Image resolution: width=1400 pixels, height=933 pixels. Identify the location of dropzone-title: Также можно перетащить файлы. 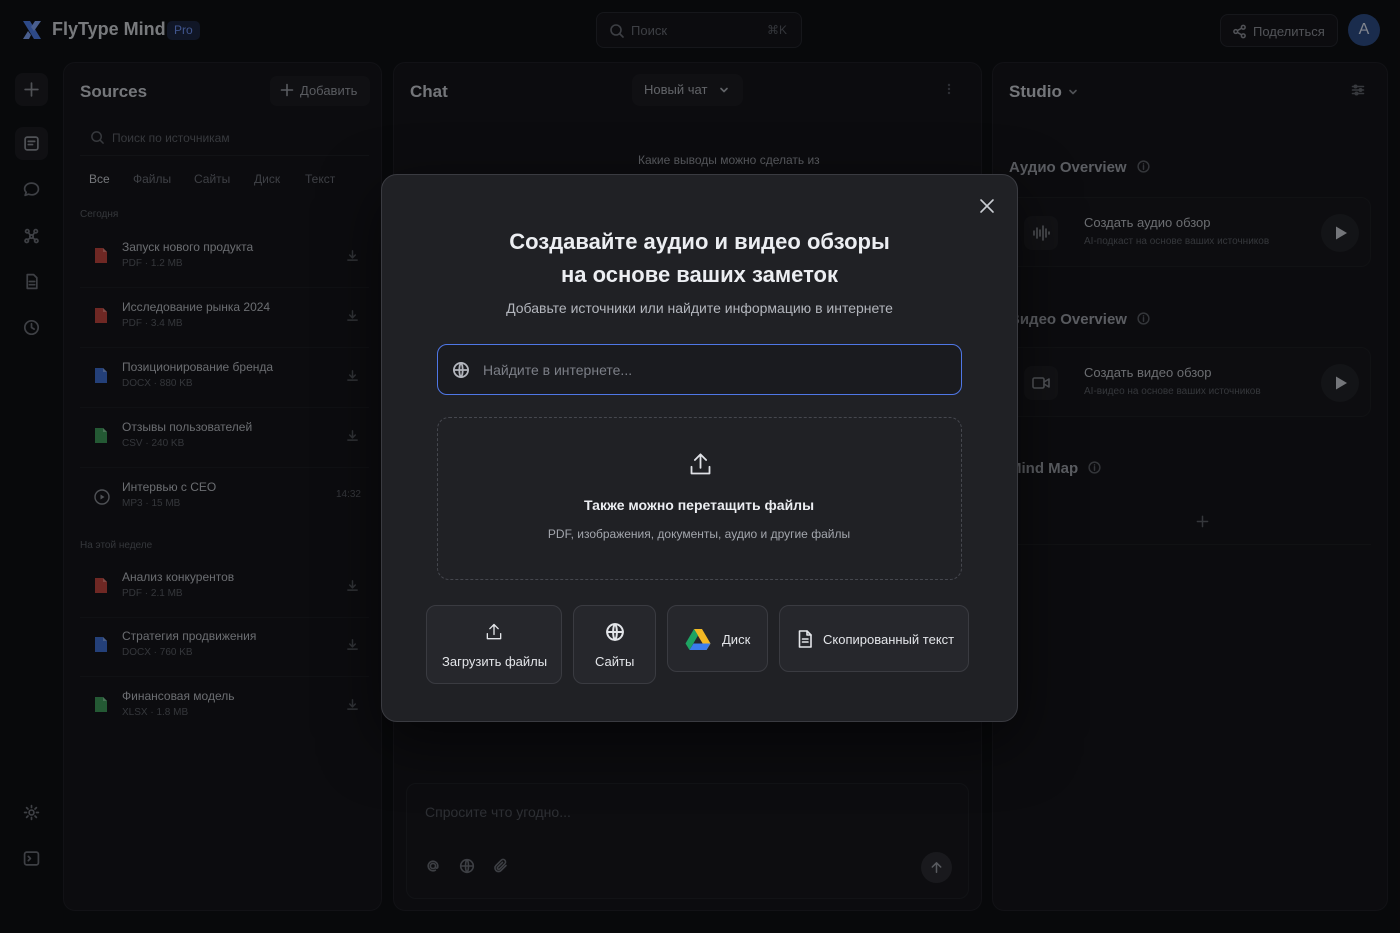
(699, 505).